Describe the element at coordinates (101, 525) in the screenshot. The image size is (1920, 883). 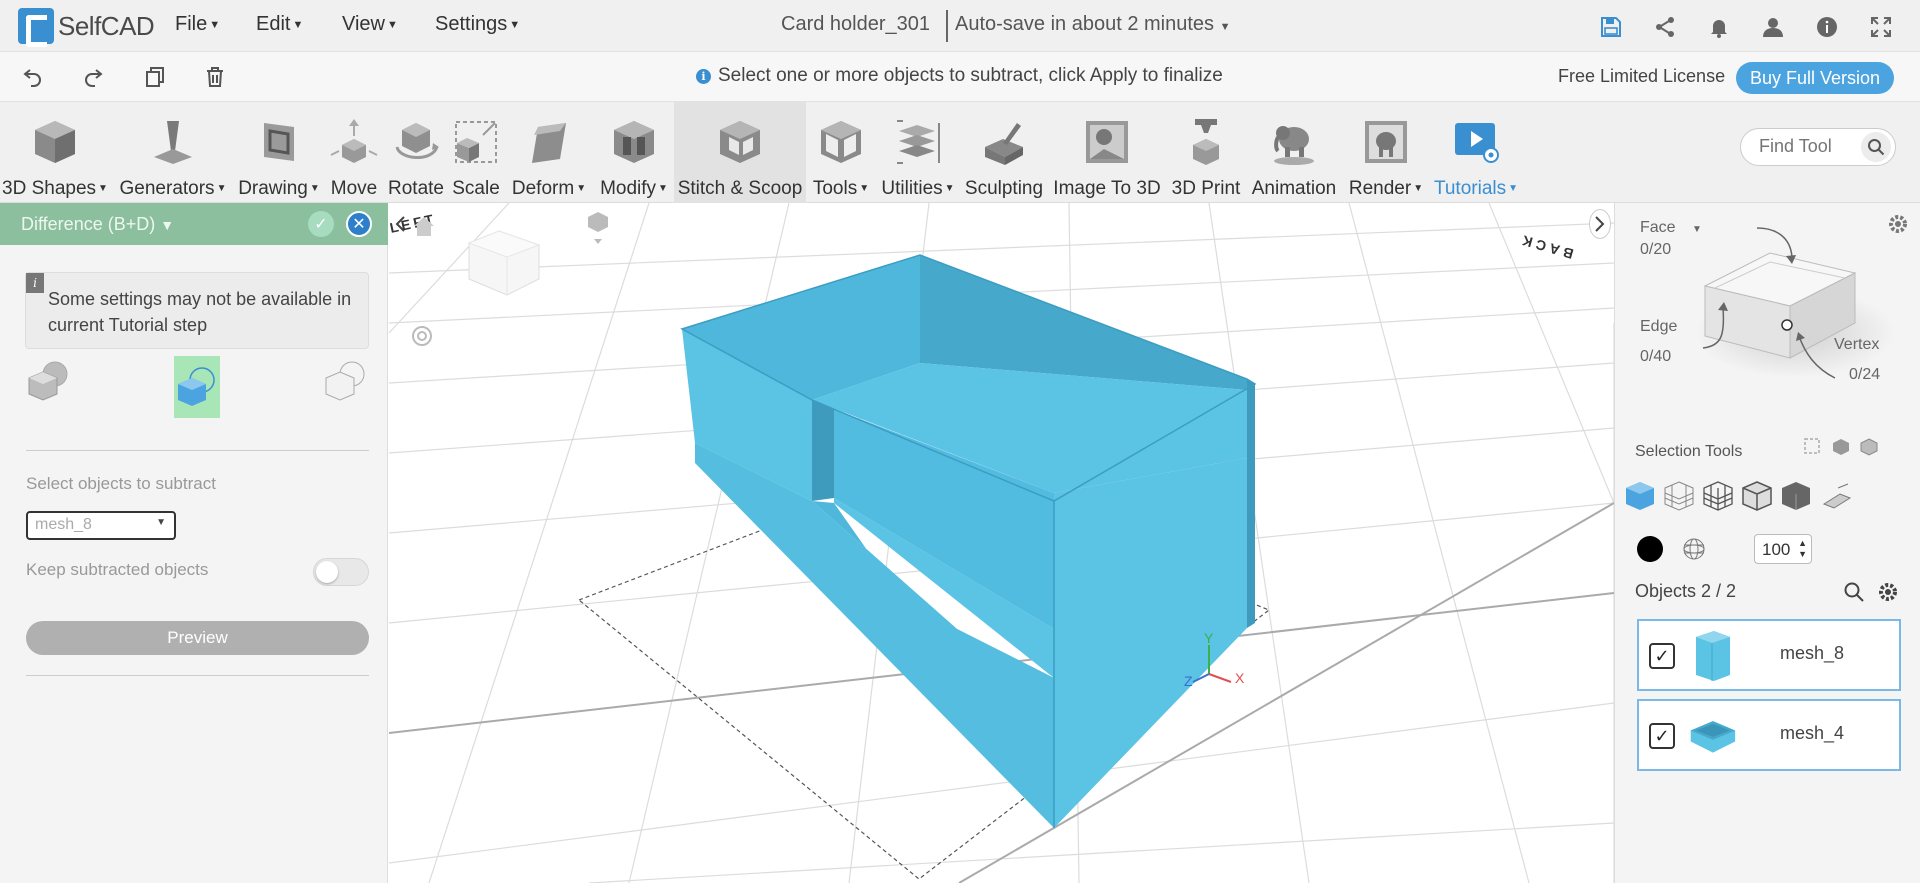
I see `mesh-select-dropdown: mesh_8 ▼` at that location.